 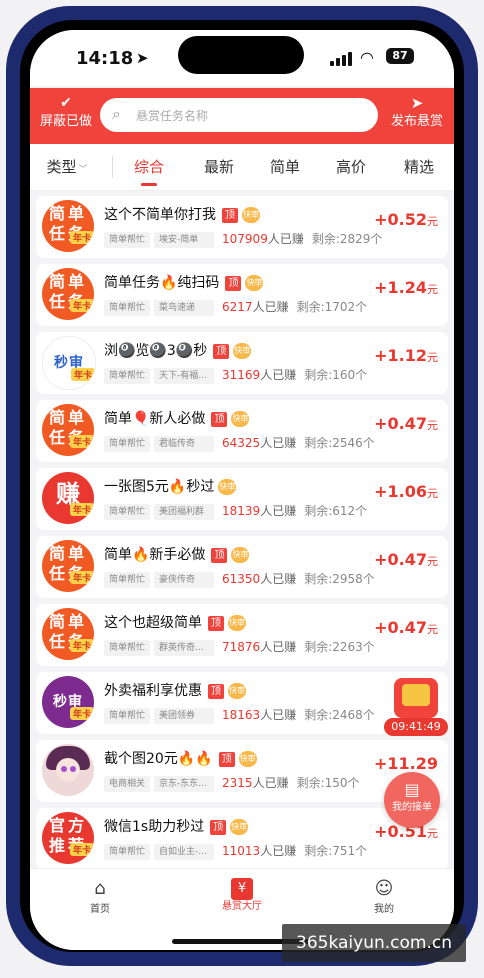 I want to click on search-placeholder: 悬赏任务名称, so click(x=172, y=116).